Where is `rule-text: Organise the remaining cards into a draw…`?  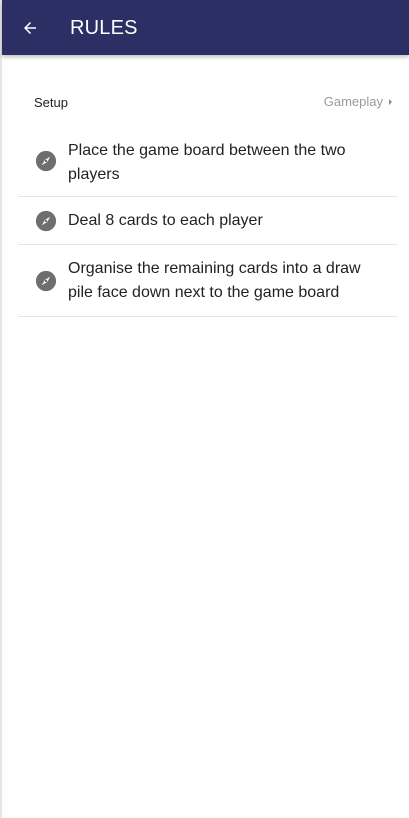 rule-text: Organise the remaining cards into a draw… is located at coordinates (214, 280).